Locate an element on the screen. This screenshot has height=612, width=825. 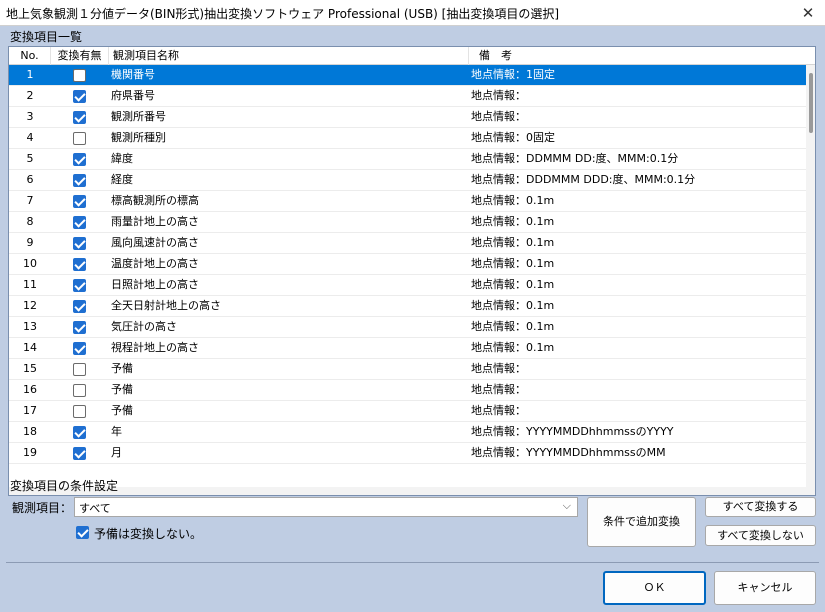
item-name: 年 is located at coordinates (116, 431).